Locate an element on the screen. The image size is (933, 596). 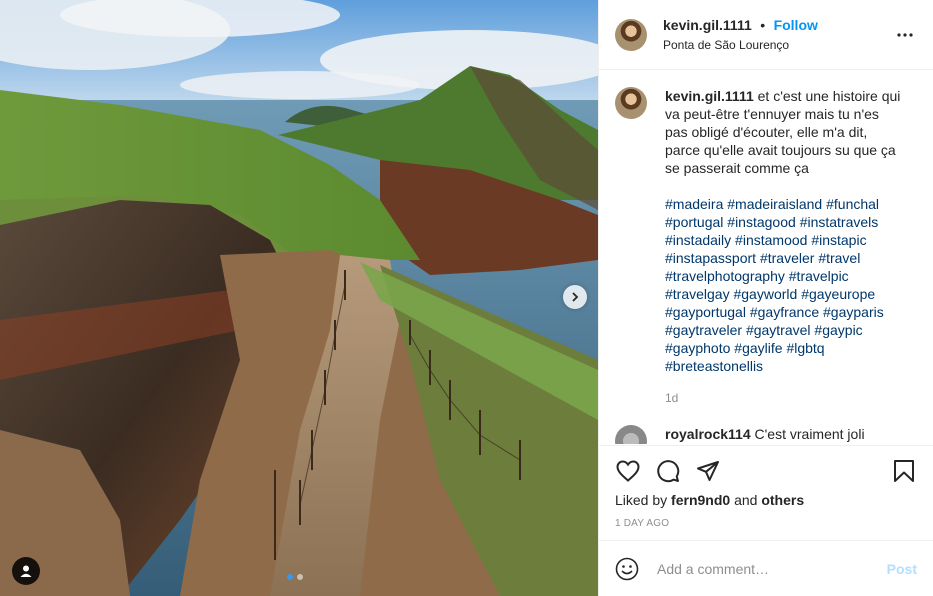
post-location: Ponta de São Lourenço is located at coordinates (778, 45).